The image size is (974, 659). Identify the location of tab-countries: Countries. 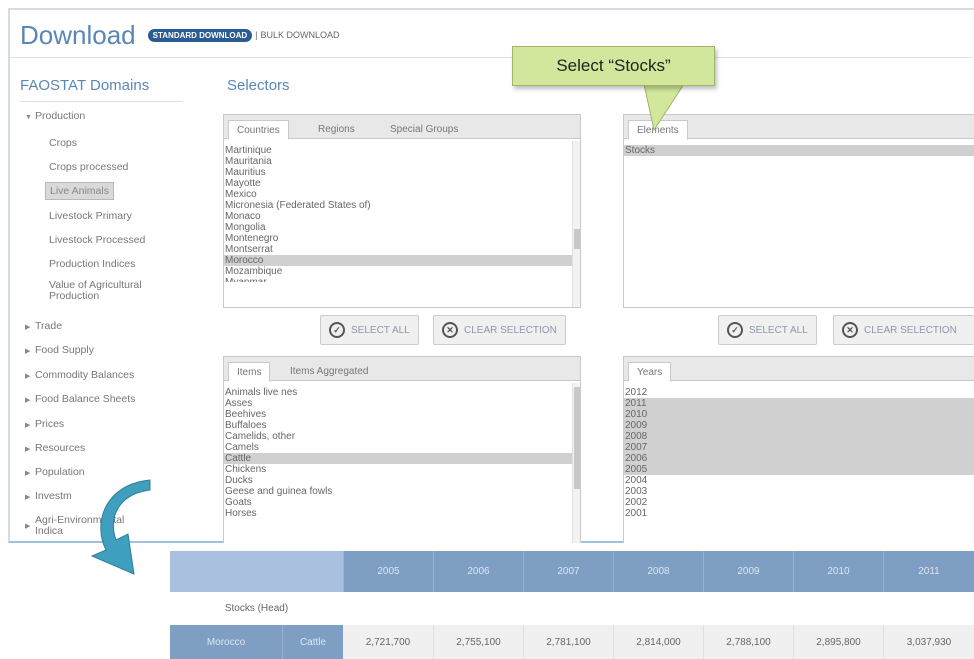
(258, 130).